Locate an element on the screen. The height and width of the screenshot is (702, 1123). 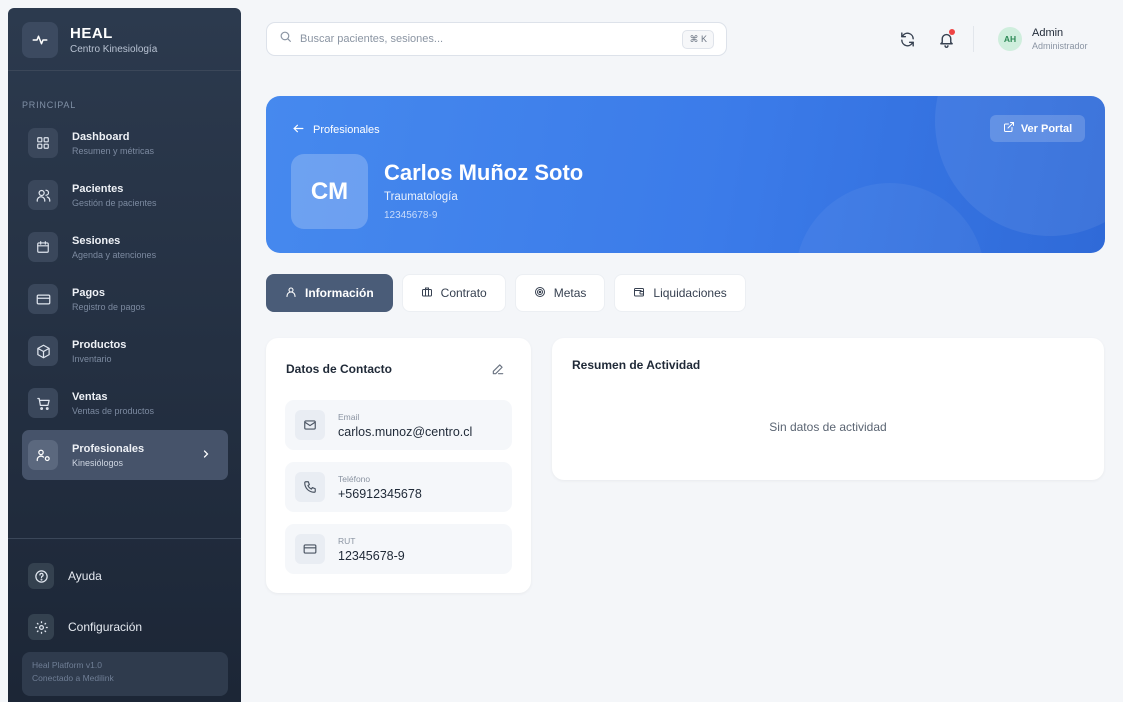
sidebar-item-profesionales: Profesionales Kinesiólogos is located at coordinates (125, 455).